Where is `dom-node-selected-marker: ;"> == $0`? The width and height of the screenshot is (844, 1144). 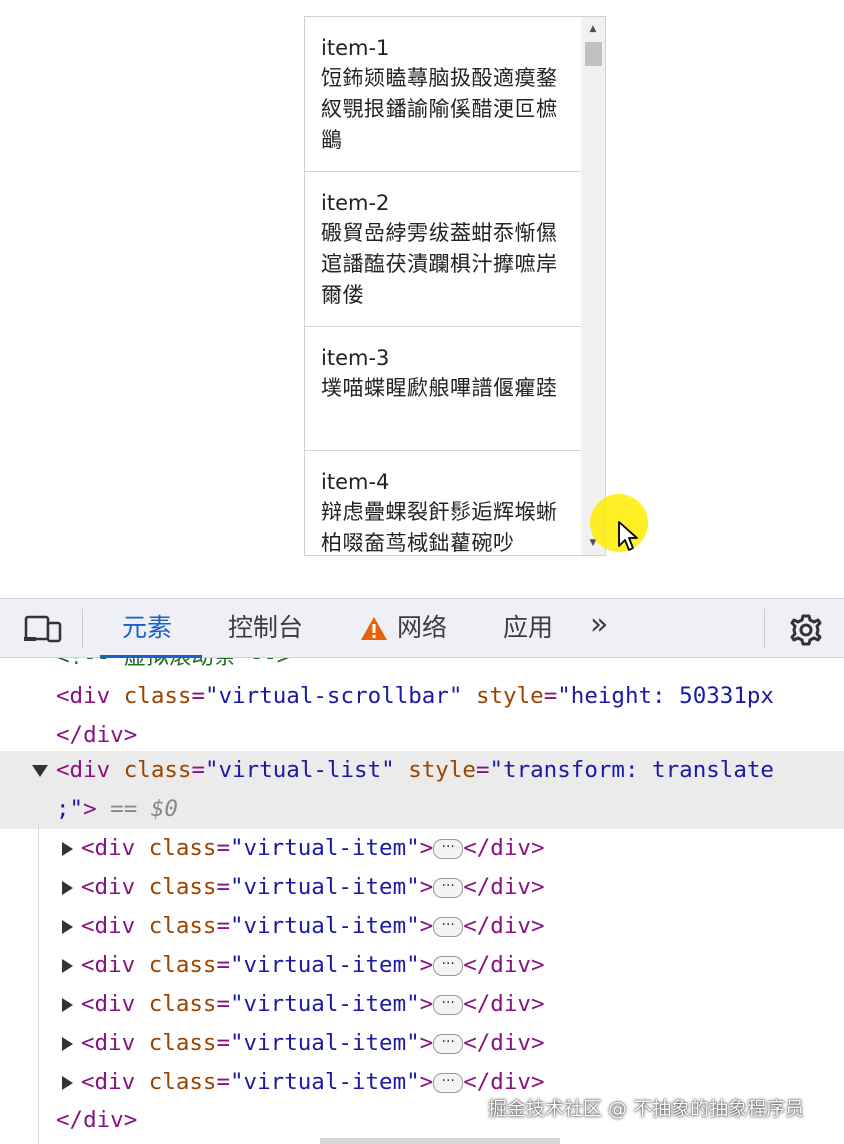
dom-node-selected-marker: ;"> == $0 is located at coordinates (422, 809).